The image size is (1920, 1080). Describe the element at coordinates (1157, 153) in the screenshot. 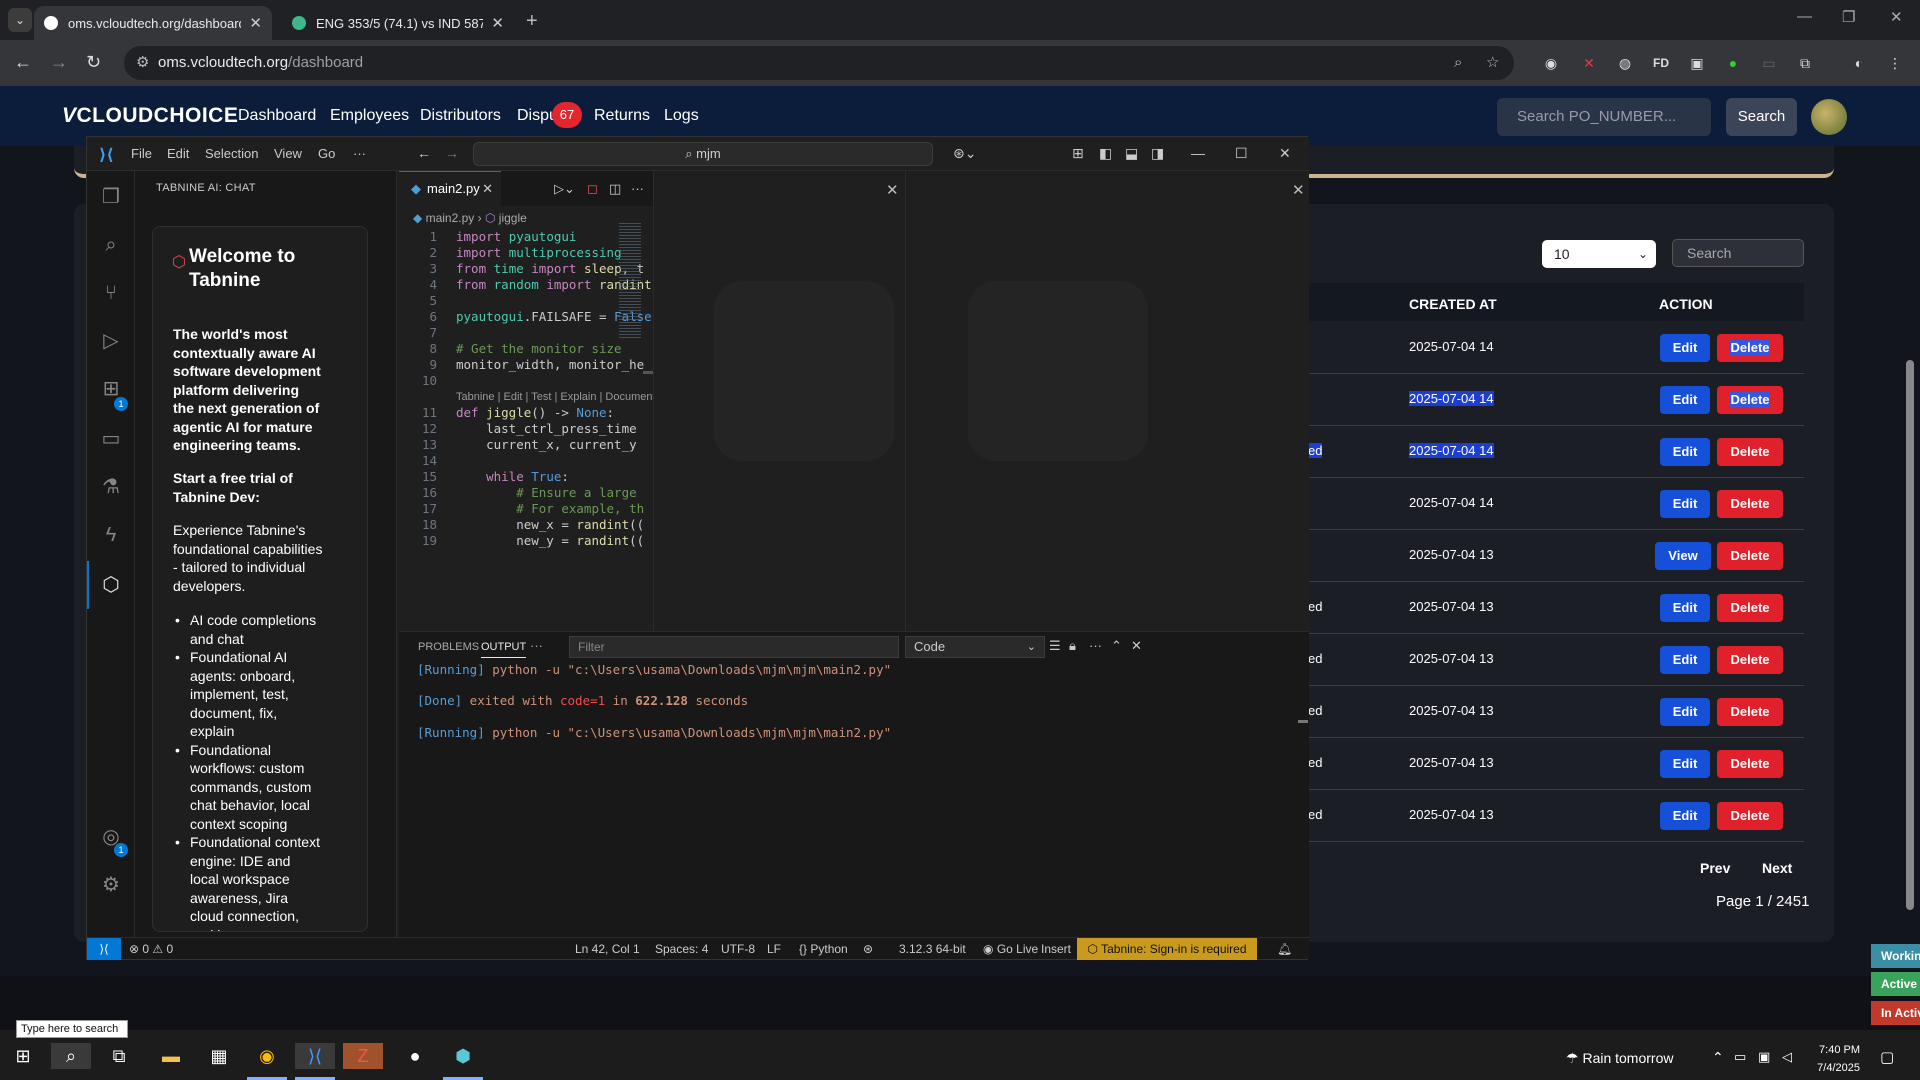

I see `toggle-secondary-sidebar-icon: ◨` at that location.